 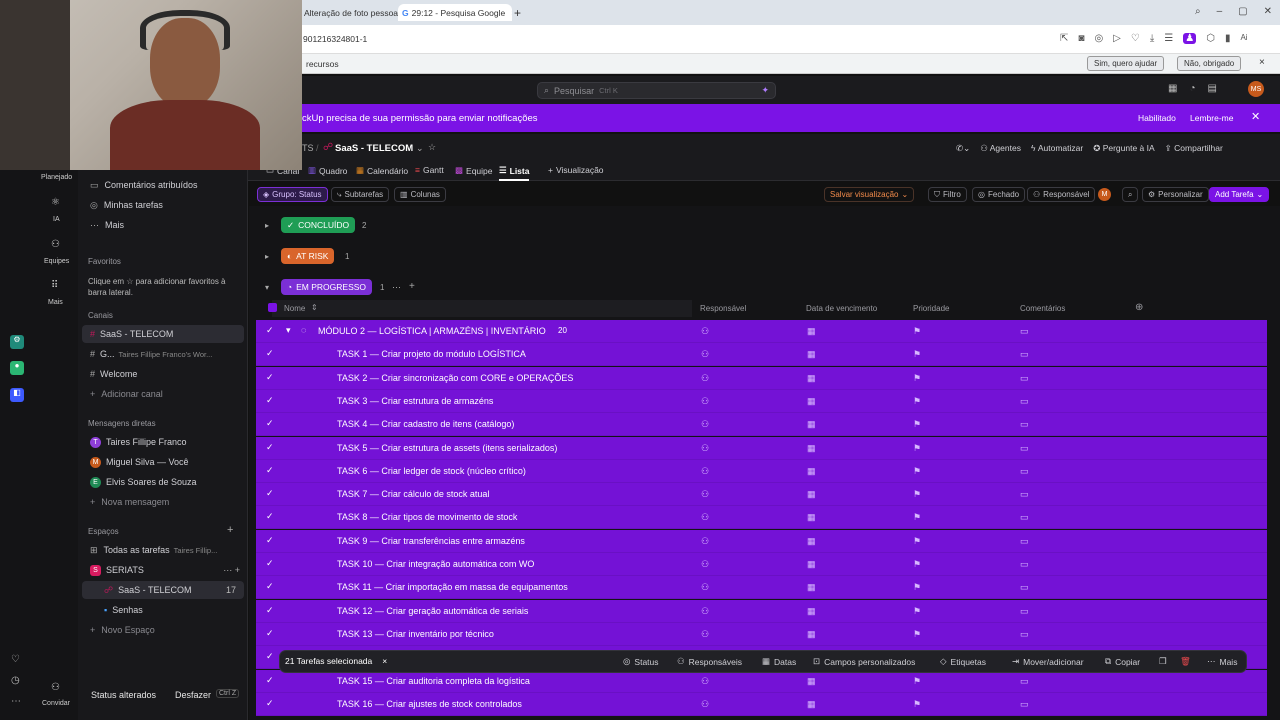 What do you see at coordinates (432, 147) in the screenshot?
I see `star-icon: ☆` at bounding box center [432, 147].